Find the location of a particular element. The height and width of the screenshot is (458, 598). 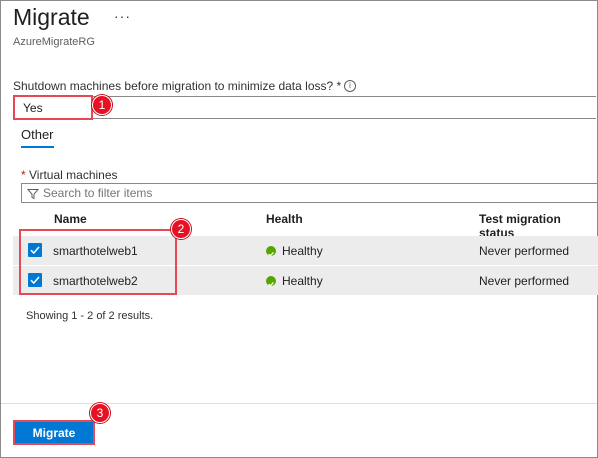

page-title: Migrate is located at coordinates (51, 17).